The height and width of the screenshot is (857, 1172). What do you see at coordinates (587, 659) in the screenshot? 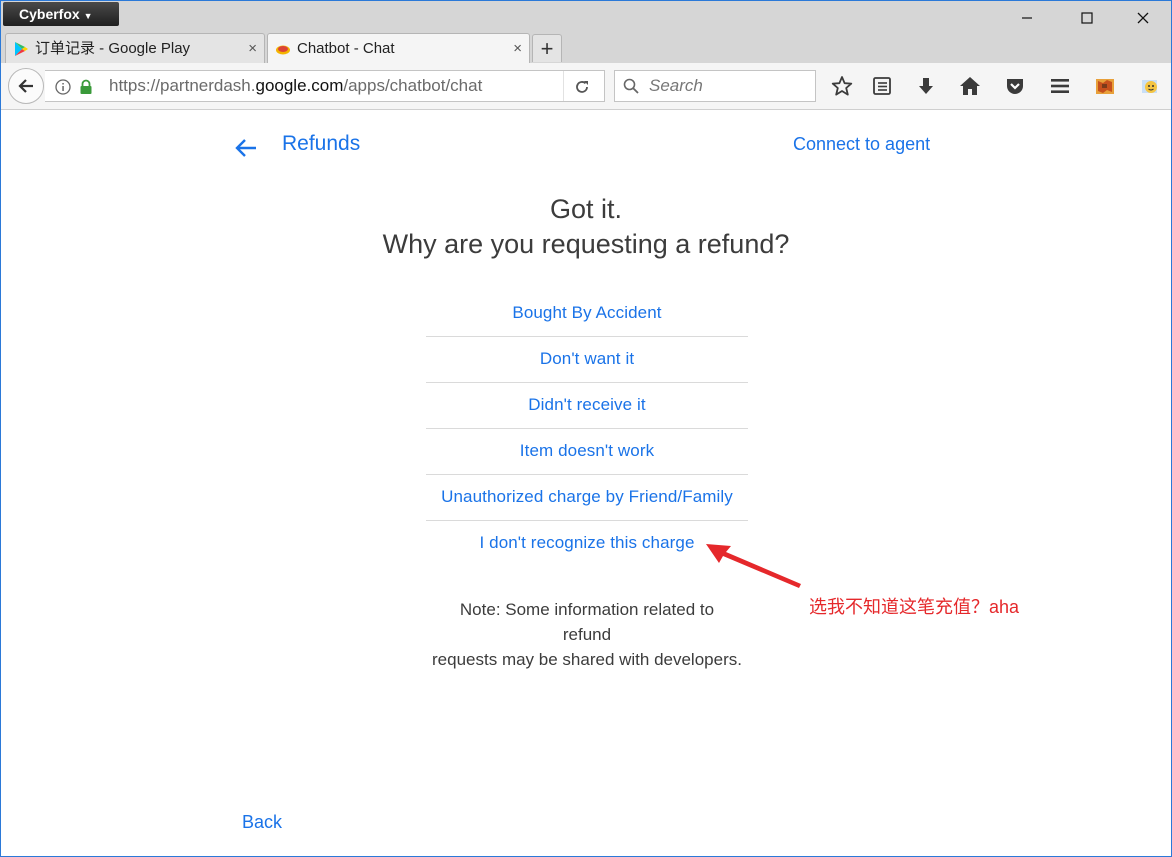
I see `note-line: requests may be shared with developers.` at bounding box center [587, 659].